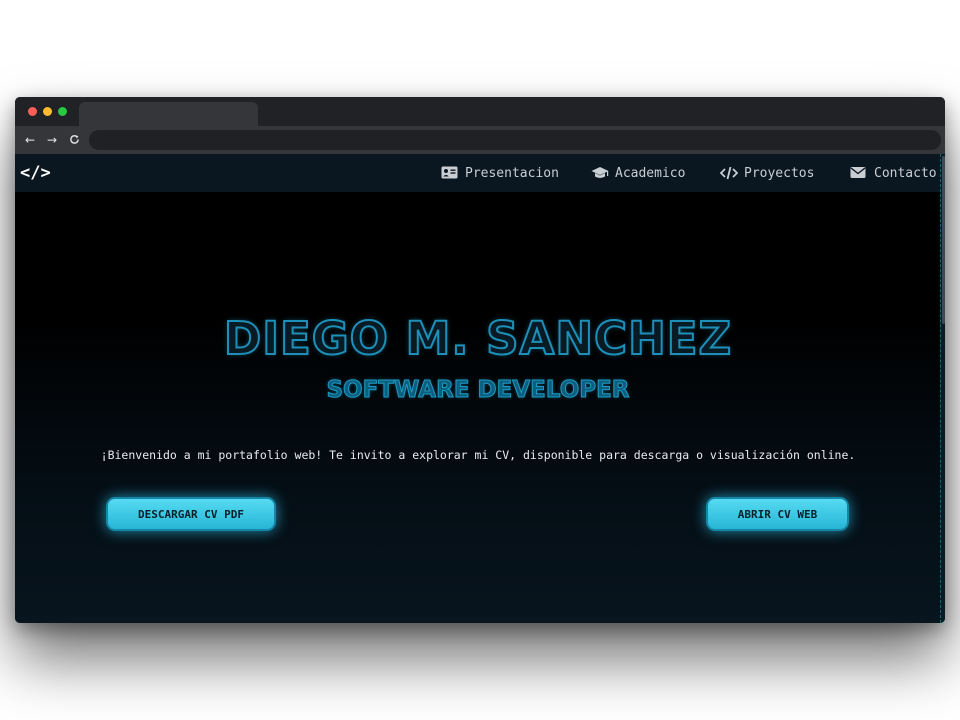 The height and width of the screenshot is (720, 960). I want to click on nav-item-academico-label: Academico, so click(650, 173).